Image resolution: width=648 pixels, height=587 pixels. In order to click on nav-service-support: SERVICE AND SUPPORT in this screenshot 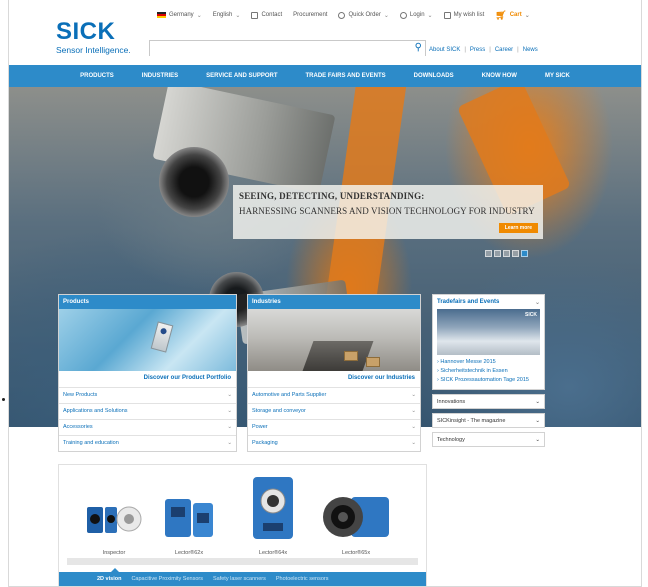, I will do `click(241, 76)`.